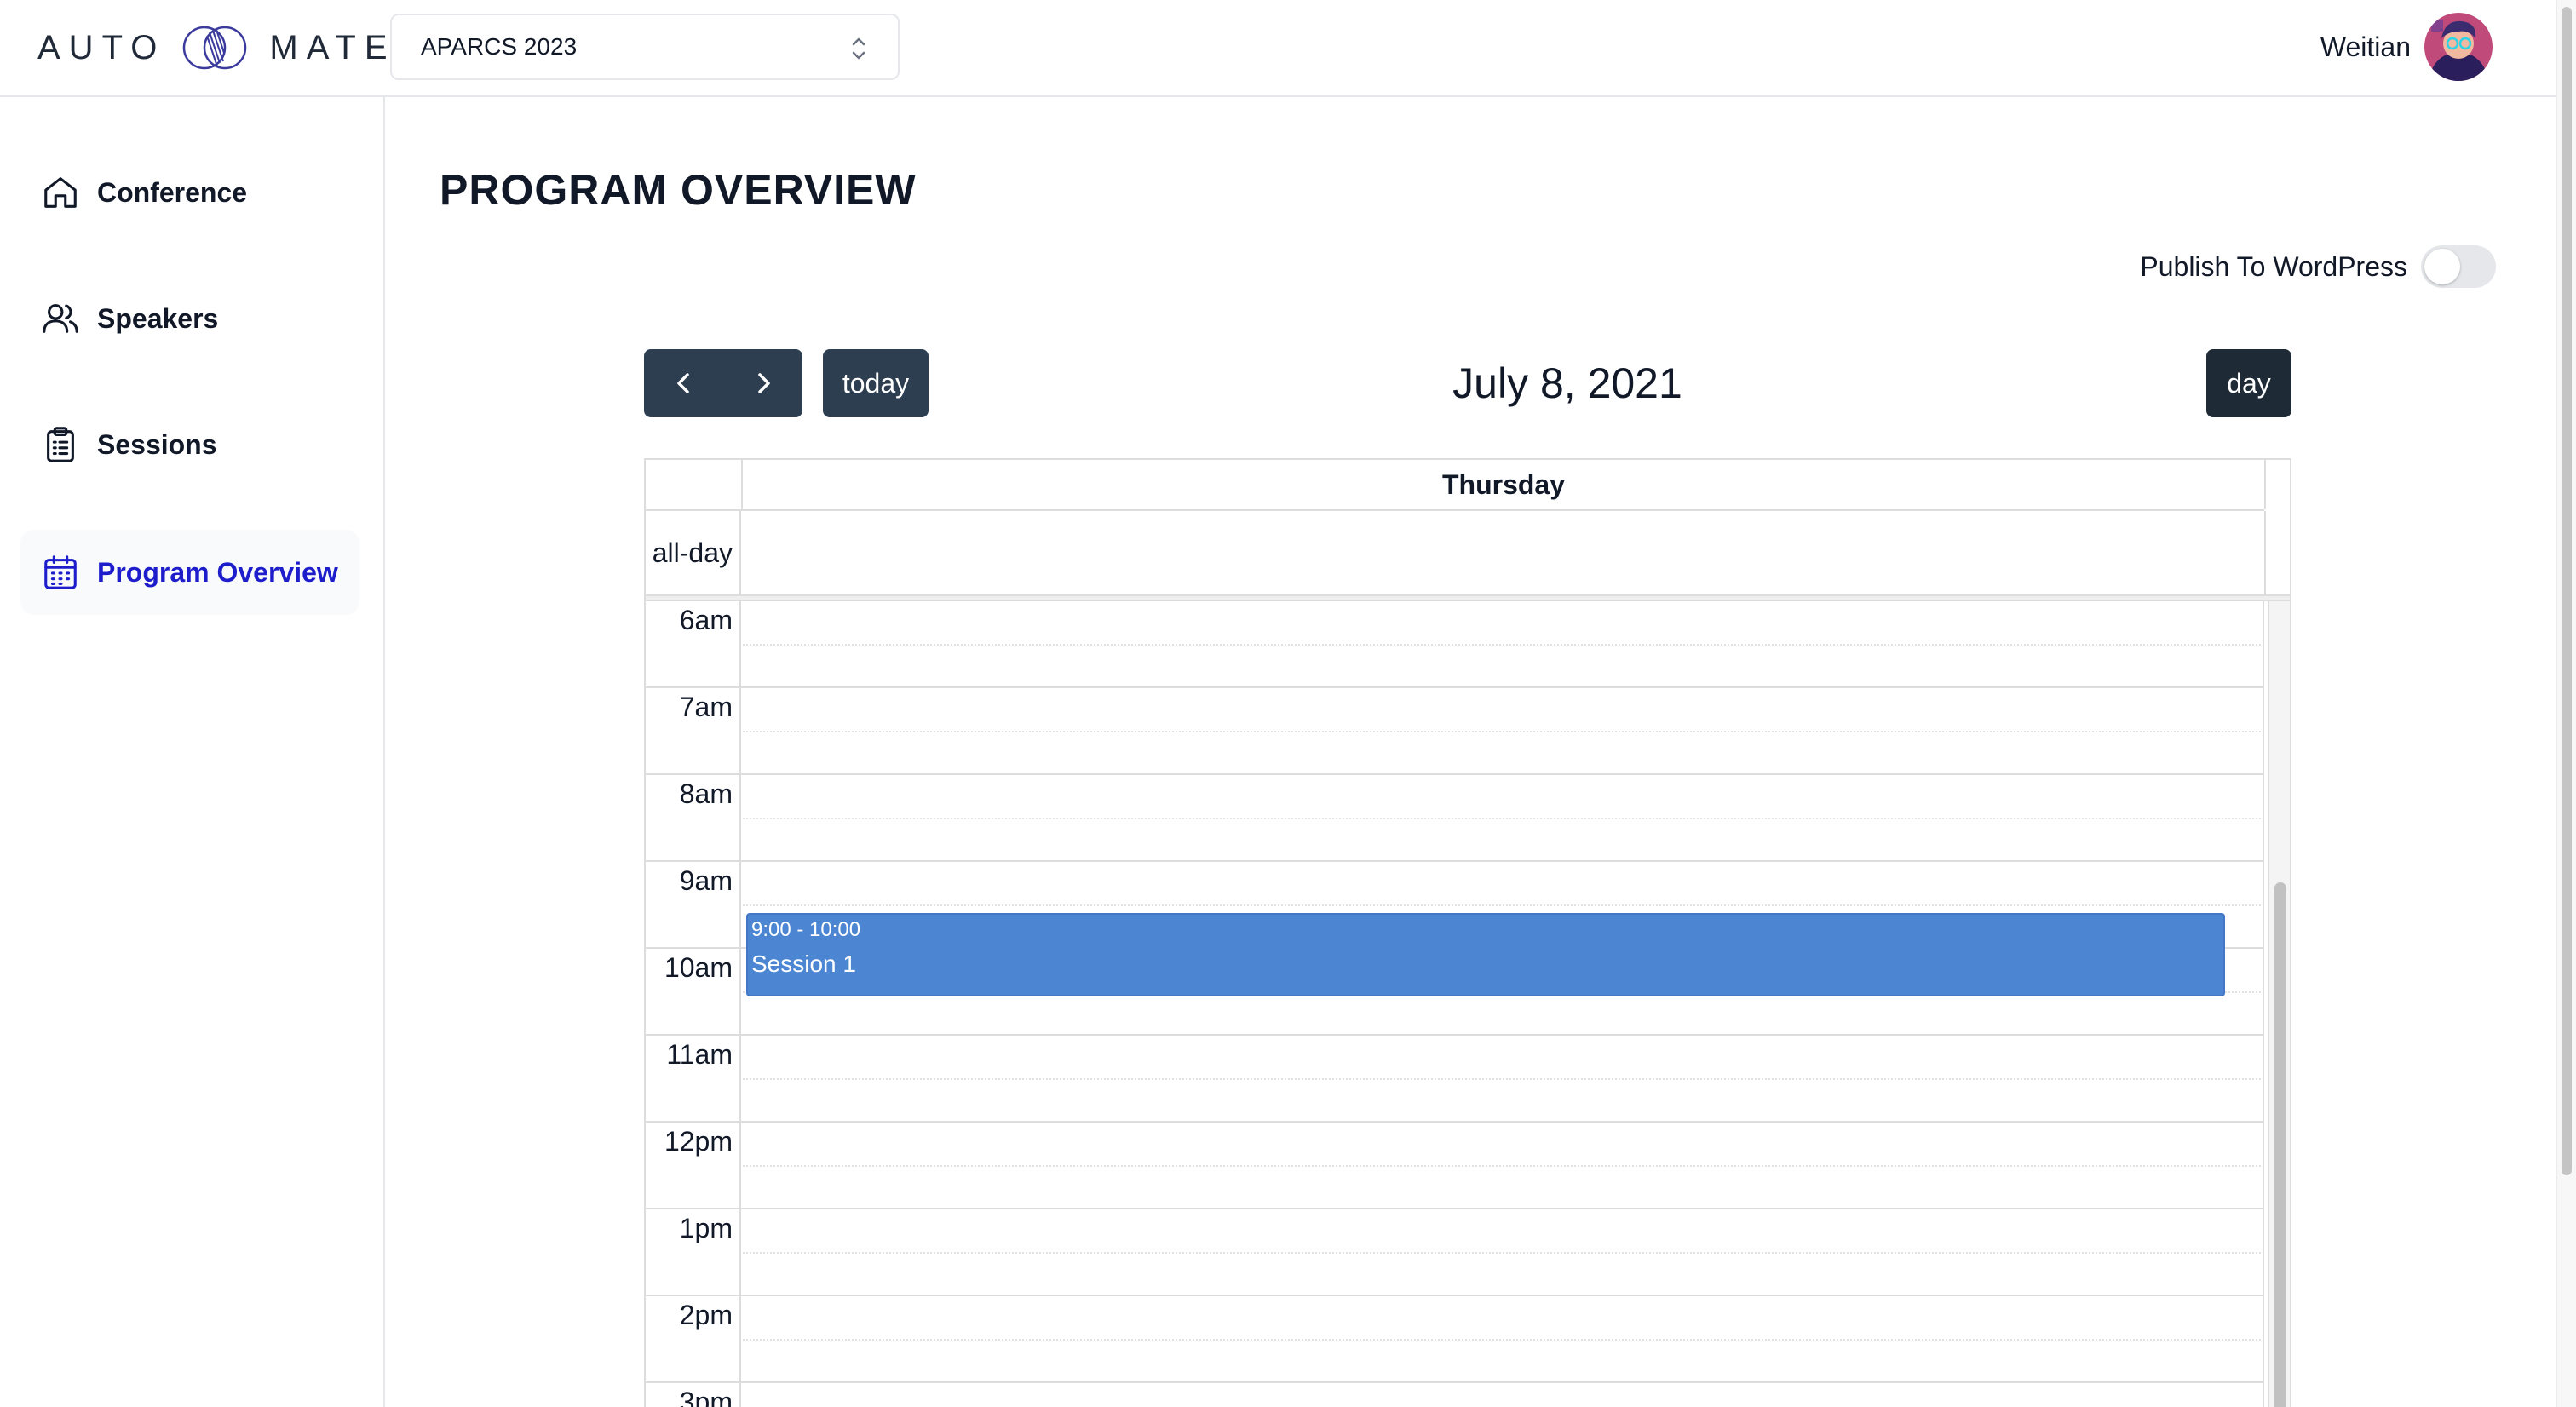 Image resolution: width=2576 pixels, height=1407 pixels. I want to click on toggle-knob, so click(2442, 266).